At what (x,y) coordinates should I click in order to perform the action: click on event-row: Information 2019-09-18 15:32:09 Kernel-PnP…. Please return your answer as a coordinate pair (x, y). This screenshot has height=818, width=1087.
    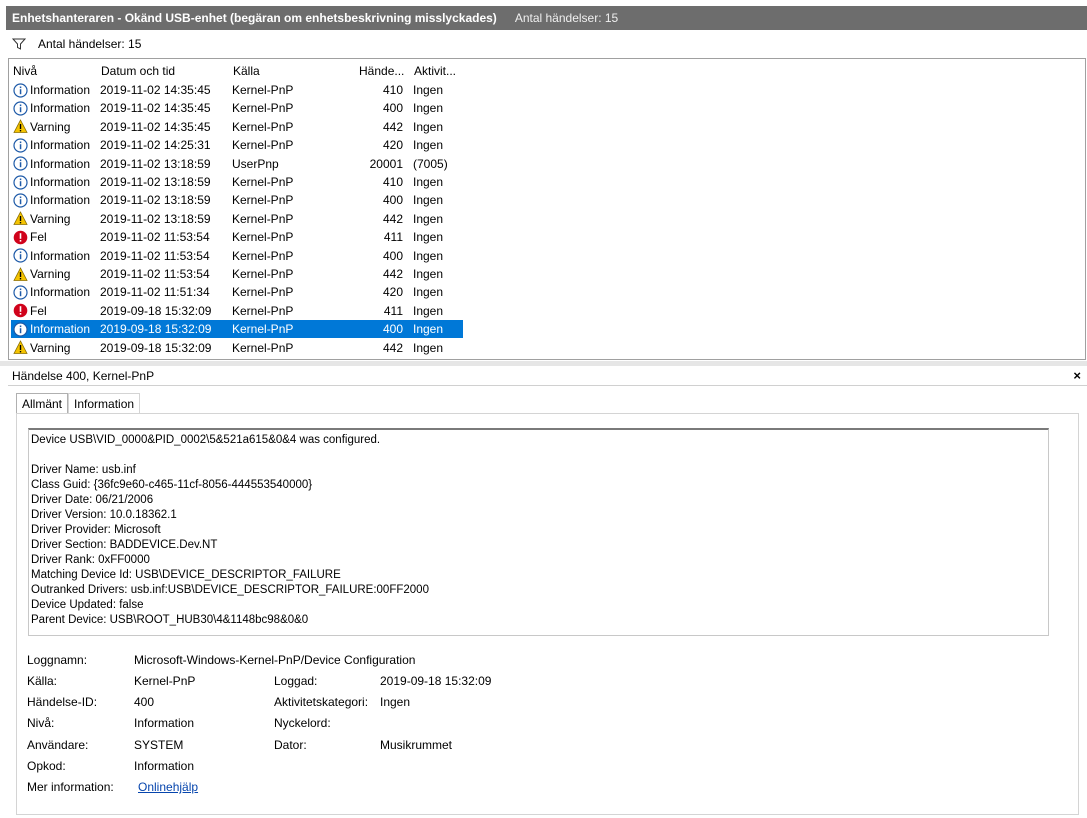
    Looking at the image, I should click on (237, 329).